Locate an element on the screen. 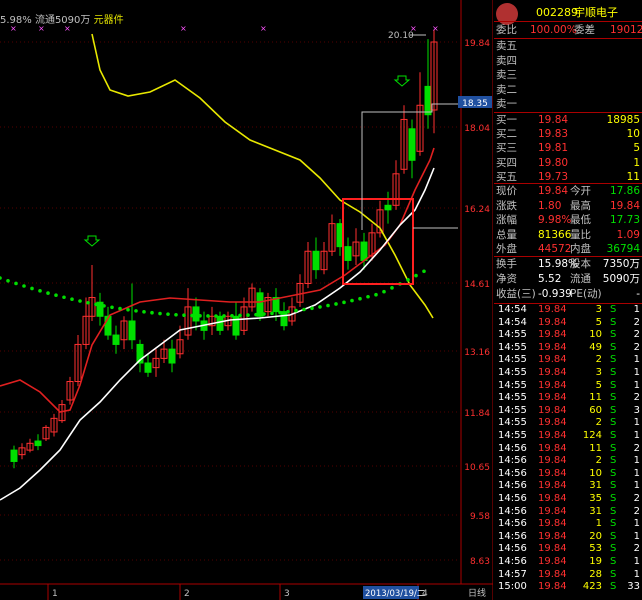  quote-label: 涨跌 is located at coordinates (506, 205).